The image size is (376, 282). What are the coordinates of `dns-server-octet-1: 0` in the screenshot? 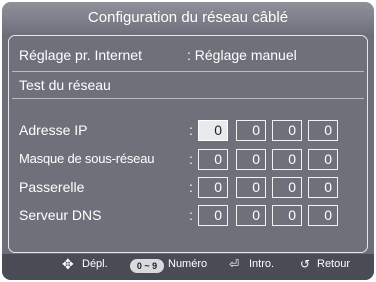 It's located at (213, 215).